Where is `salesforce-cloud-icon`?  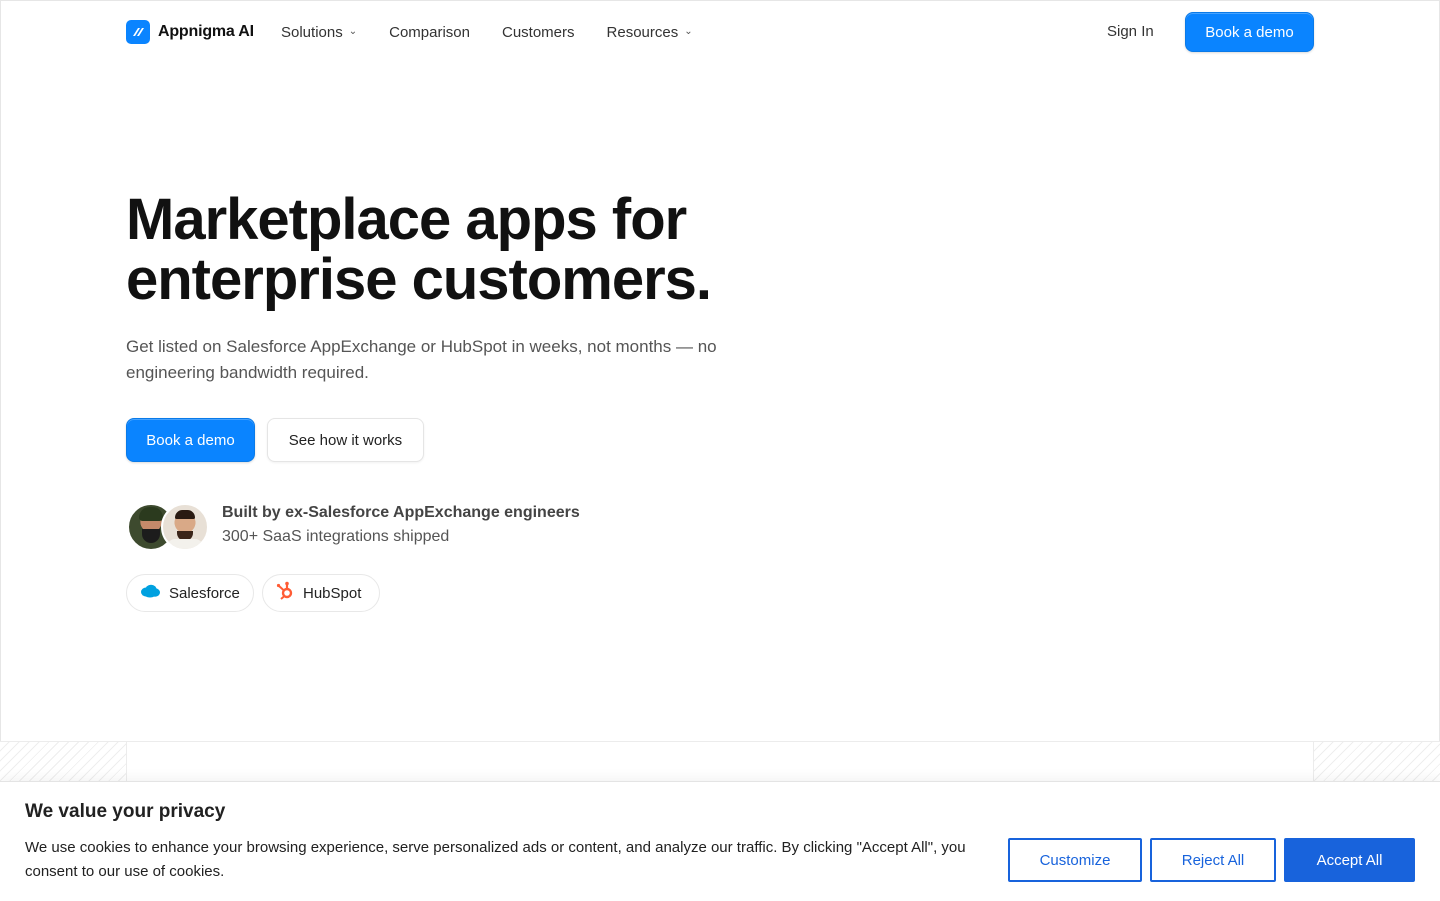
salesforce-cloud-icon is located at coordinates (150, 593).